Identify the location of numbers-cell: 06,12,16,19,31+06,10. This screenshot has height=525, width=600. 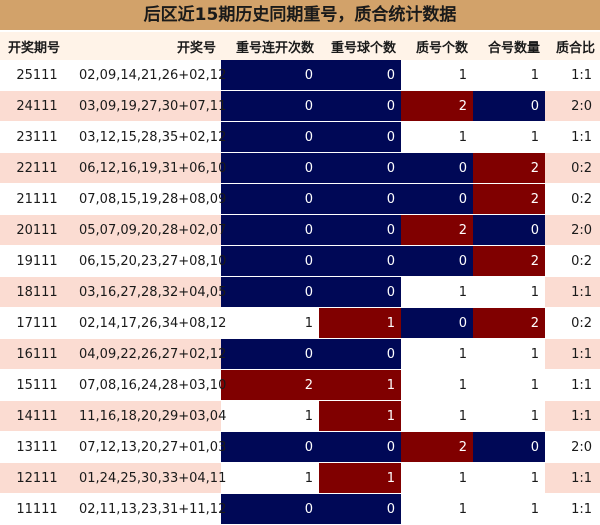
(150, 168).